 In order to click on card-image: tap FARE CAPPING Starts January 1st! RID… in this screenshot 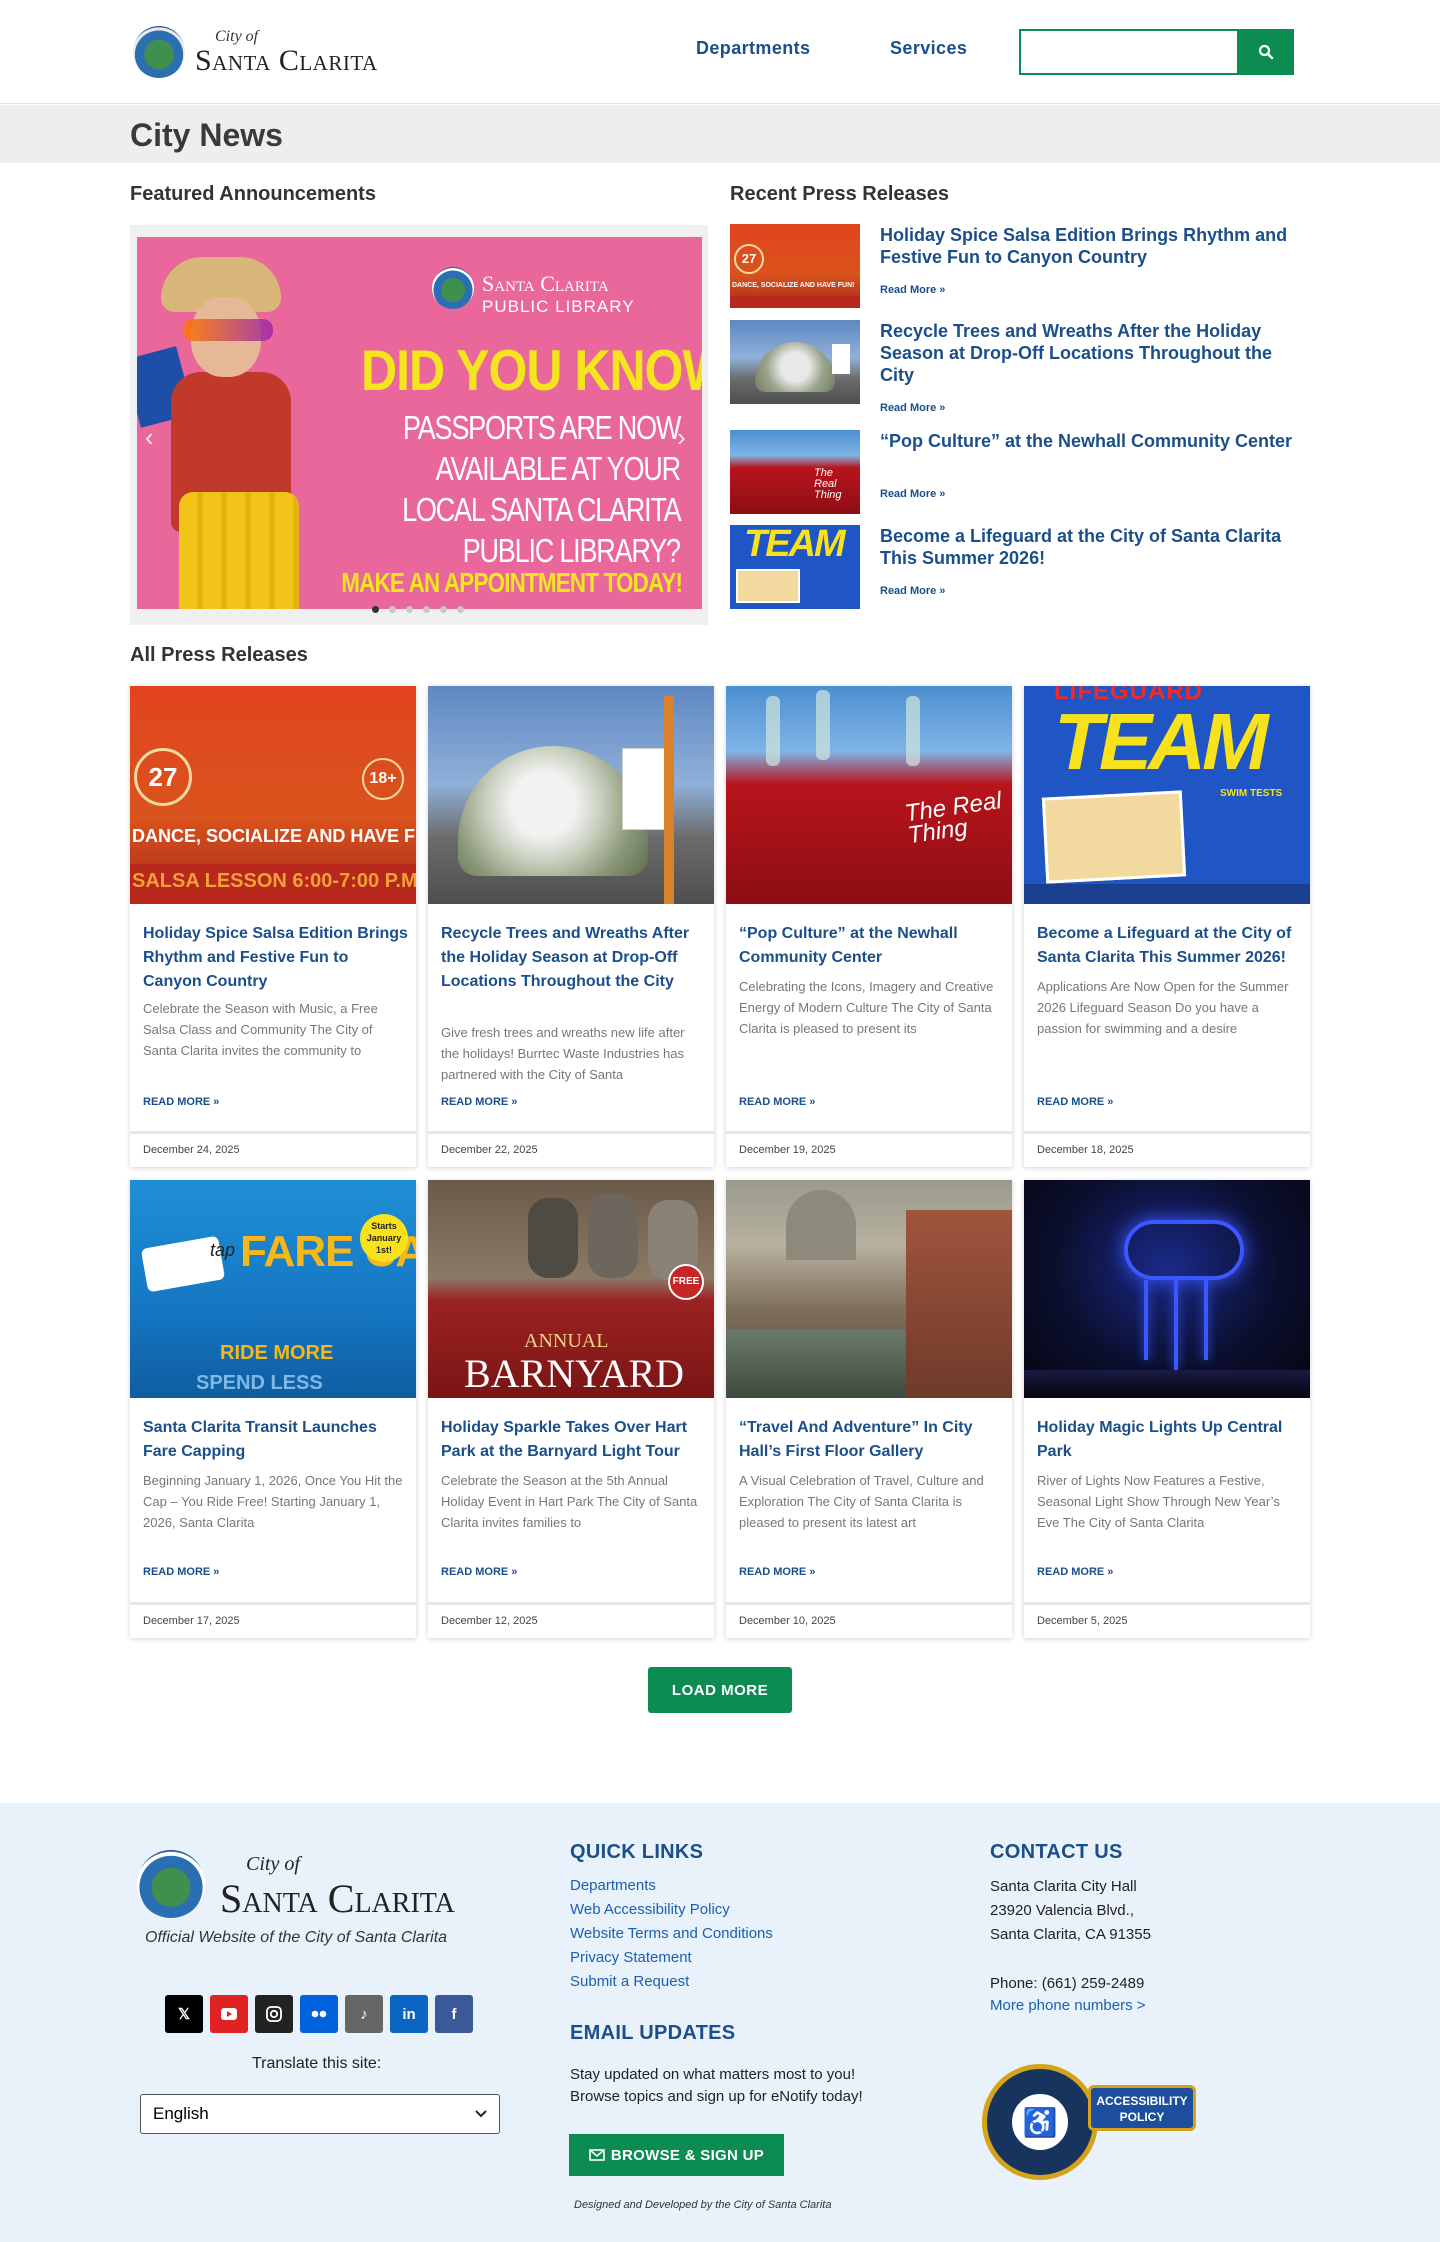, I will do `click(273, 1289)`.